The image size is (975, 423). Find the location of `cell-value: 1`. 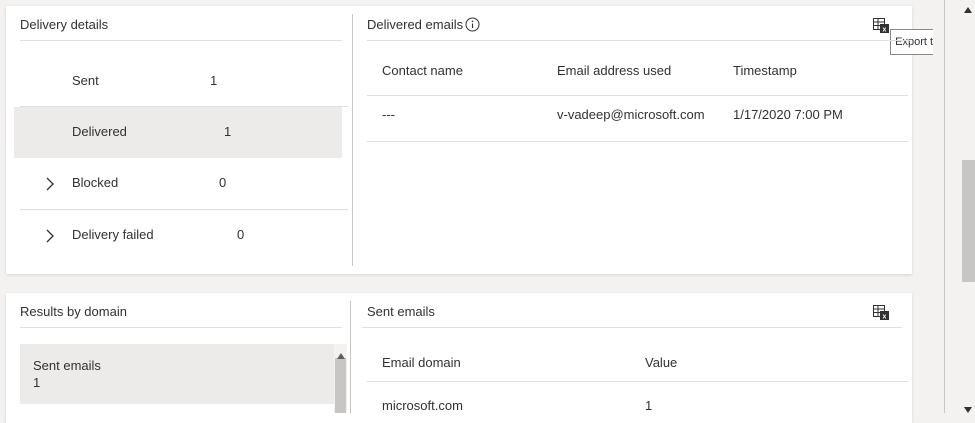

cell-value: 1 is located at coordinates (649, 405).